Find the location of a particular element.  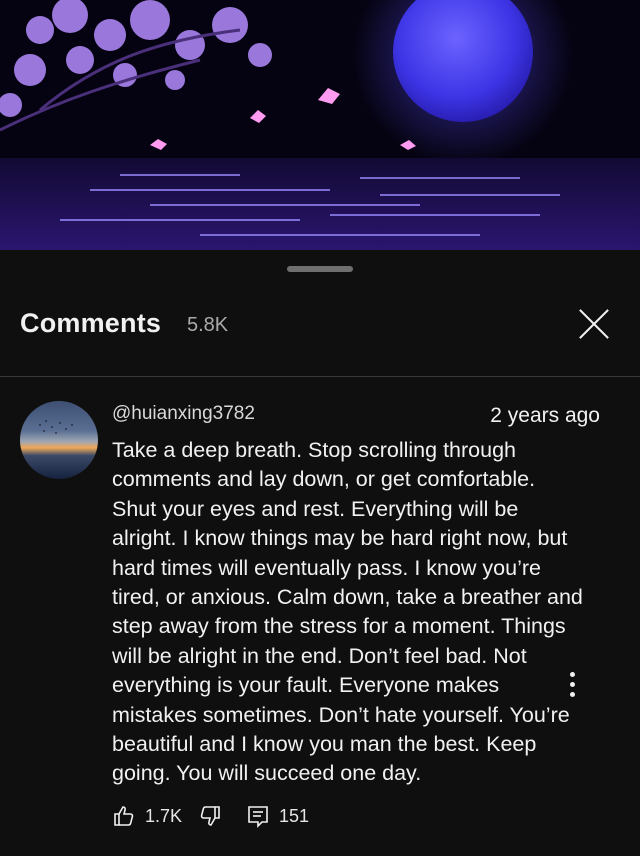

comment-author: @huianxing3782 is located at coordinates (183, 414).